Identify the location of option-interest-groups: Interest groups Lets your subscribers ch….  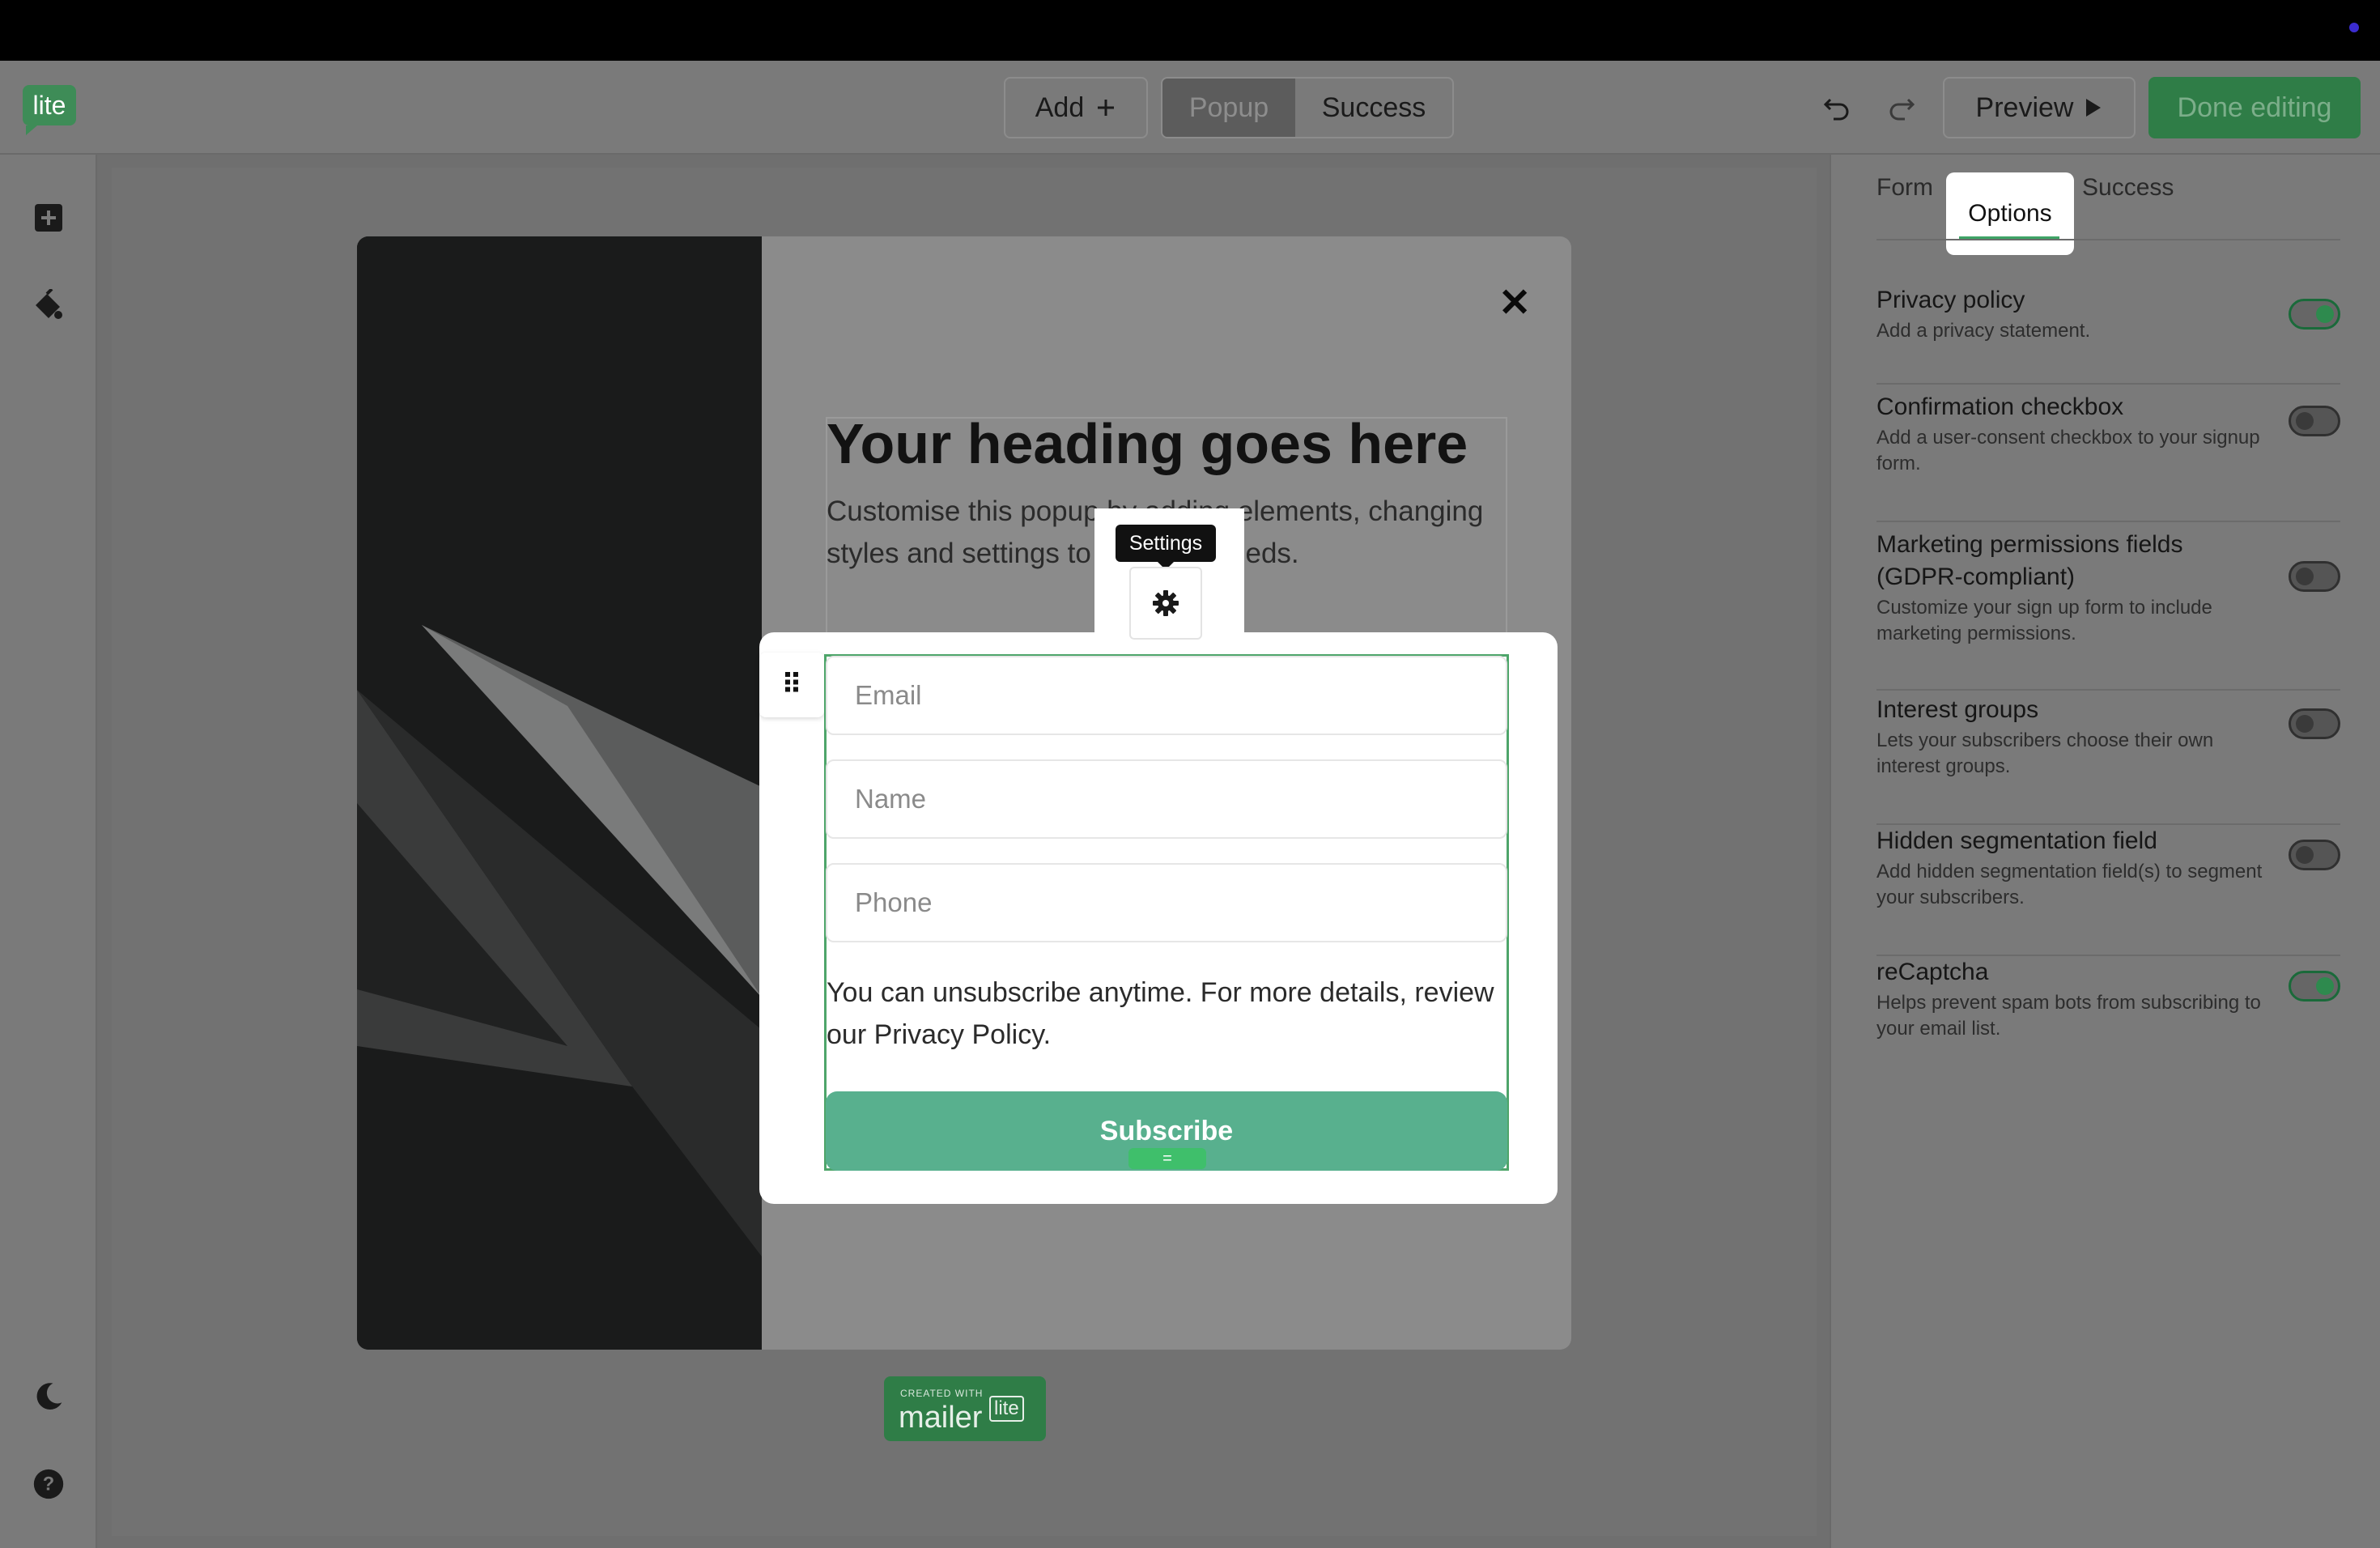
(2108, 759).